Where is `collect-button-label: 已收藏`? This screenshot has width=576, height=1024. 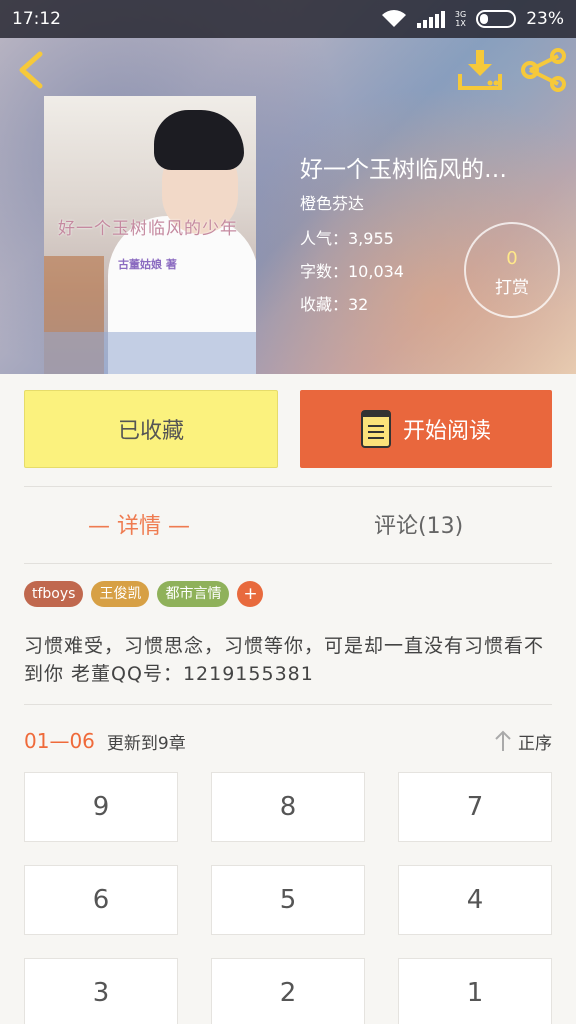 collect-button-label: 已收藏 is located at coordinates (150, 431).